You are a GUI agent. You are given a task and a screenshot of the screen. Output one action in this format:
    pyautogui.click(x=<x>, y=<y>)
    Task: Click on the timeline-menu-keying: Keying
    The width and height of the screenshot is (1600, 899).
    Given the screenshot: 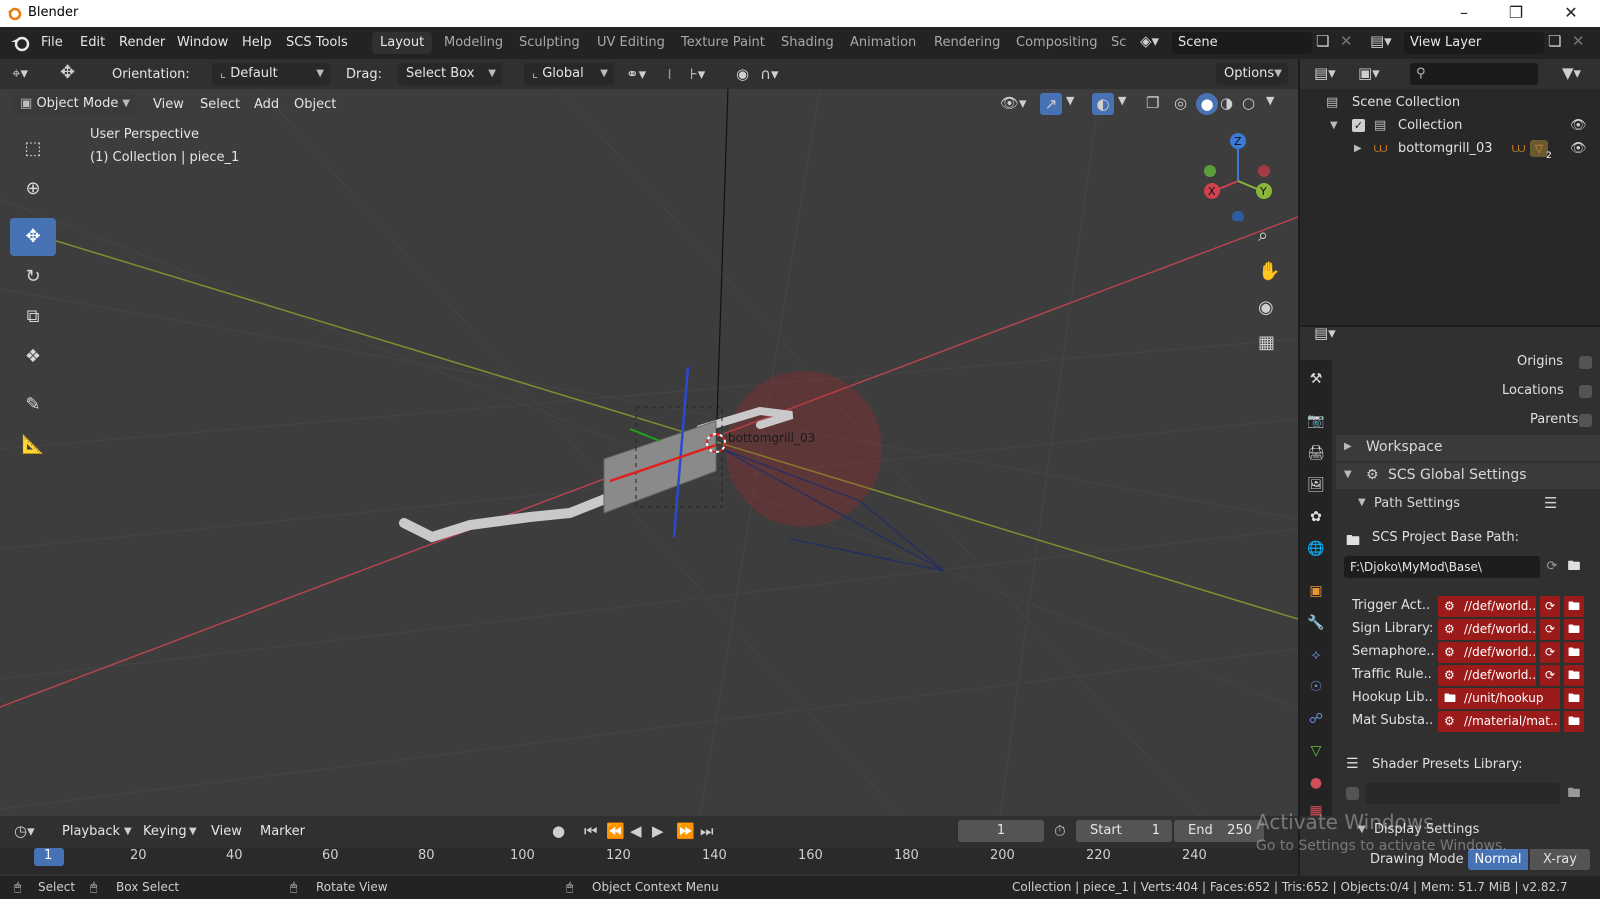 What is the action you would take?
    pyautogui.click(x=165, y=831)
    